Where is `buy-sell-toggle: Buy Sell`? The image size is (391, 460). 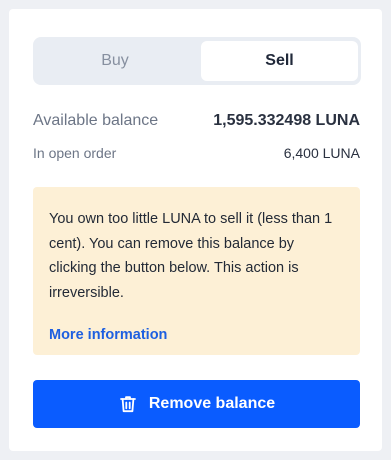 buy-sell-toggle: Buy Sell is located at coordinates (197, 61).